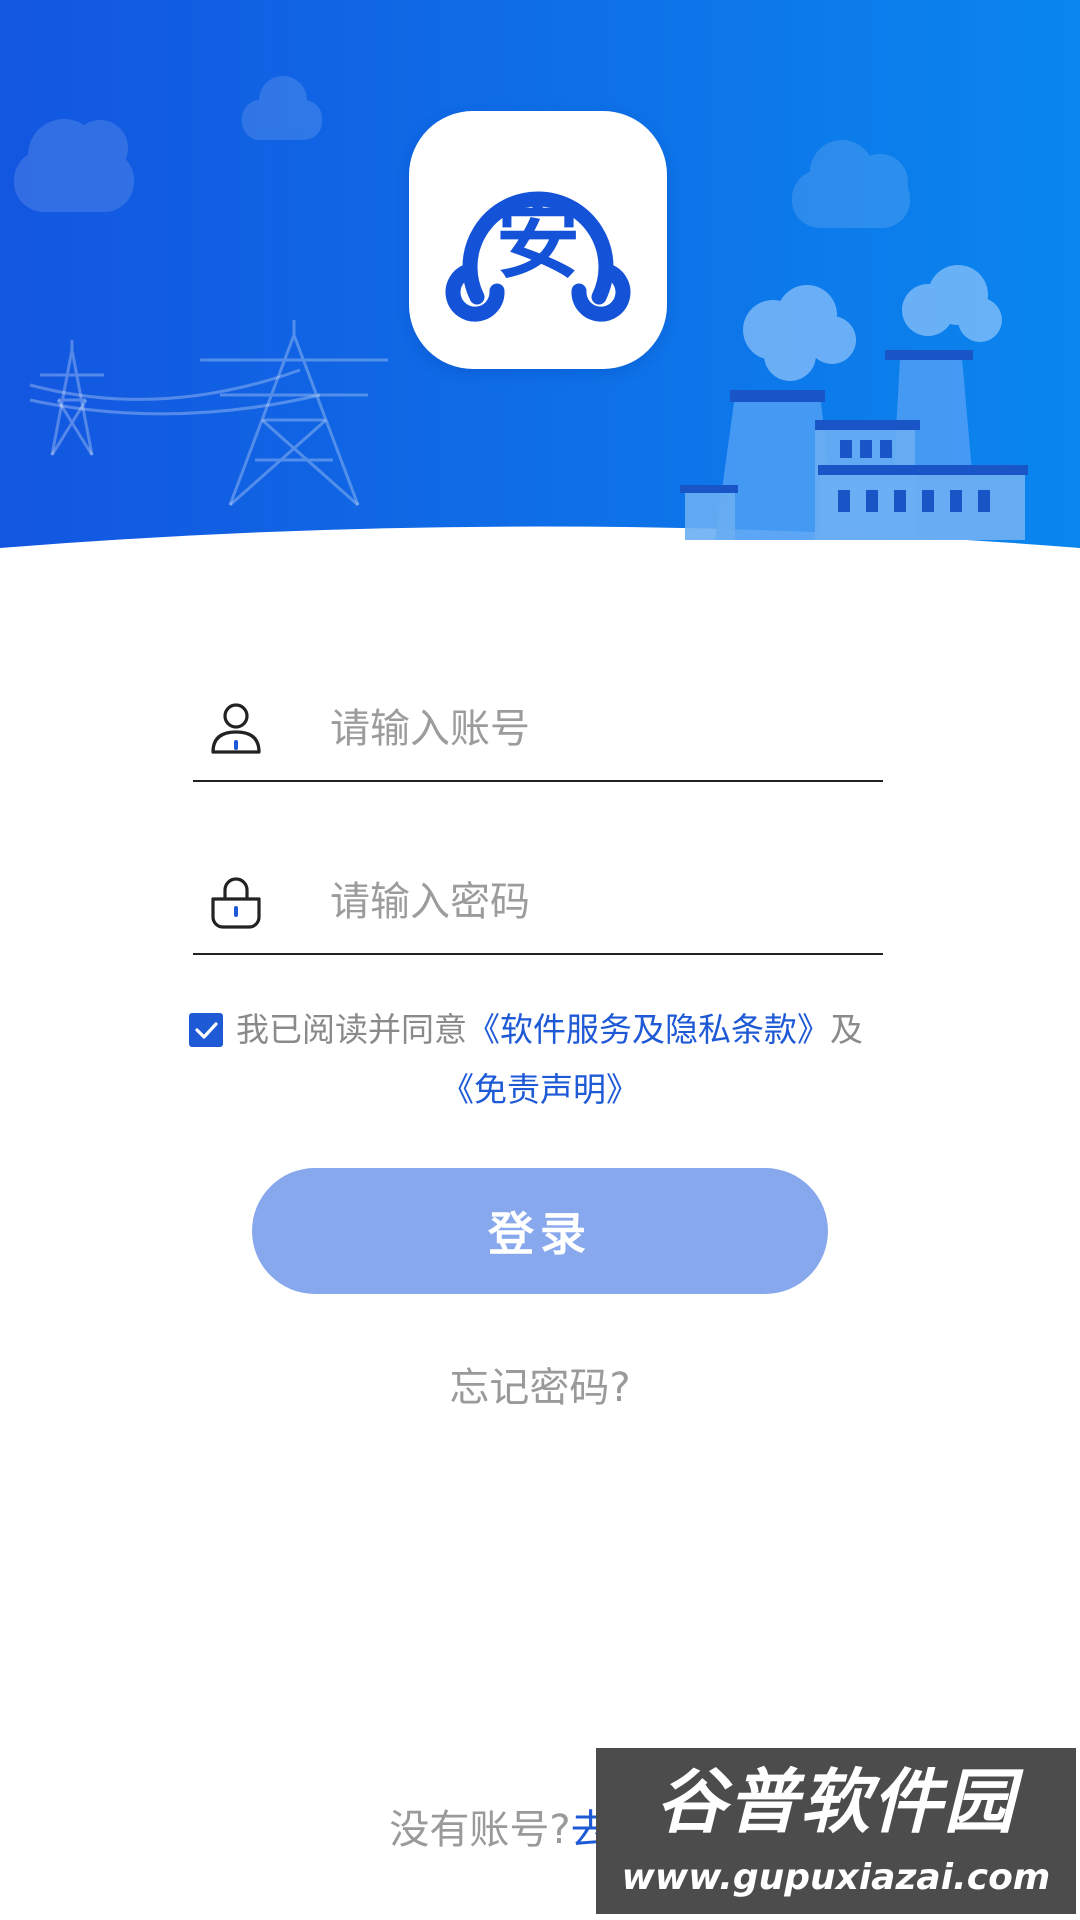  I want to click on app-logo: 安, so click(538, 240).